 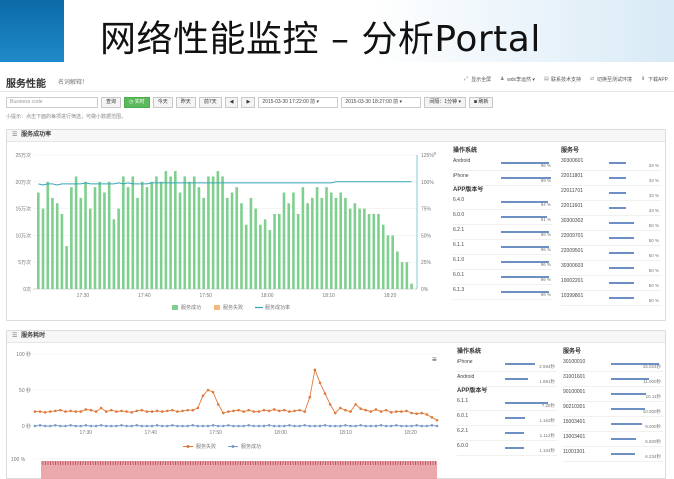 What do you see at coordinates (434, 359) in the screenshot?
I see `chart-menu-icon: ≡` at bounding box center [434, 359].